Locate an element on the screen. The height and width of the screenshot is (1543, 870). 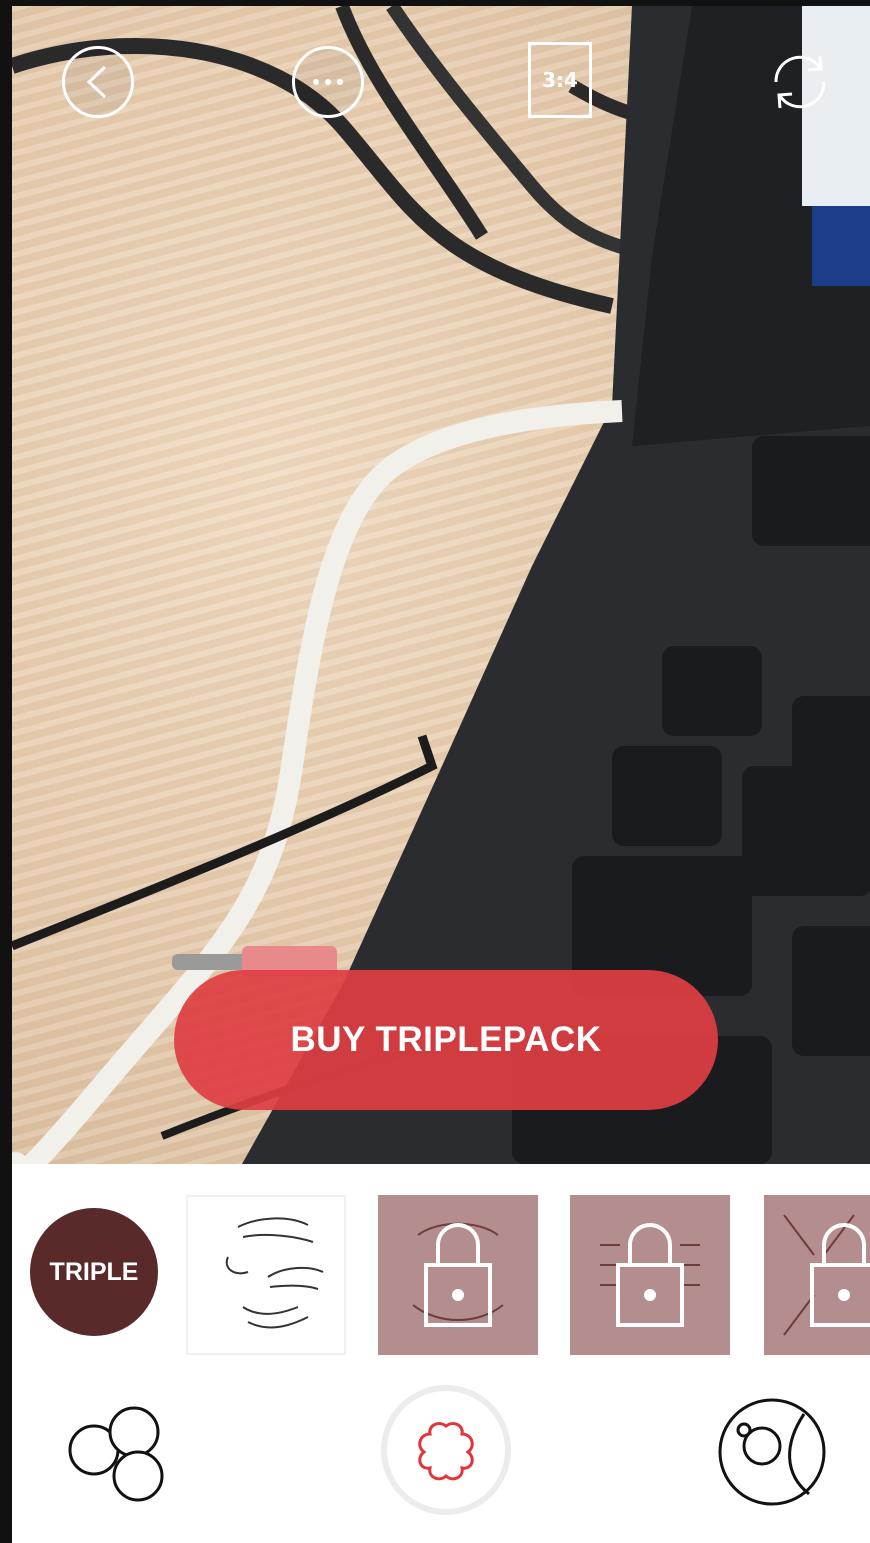
rotate-camera-icon is located at coordinates (800, 82).